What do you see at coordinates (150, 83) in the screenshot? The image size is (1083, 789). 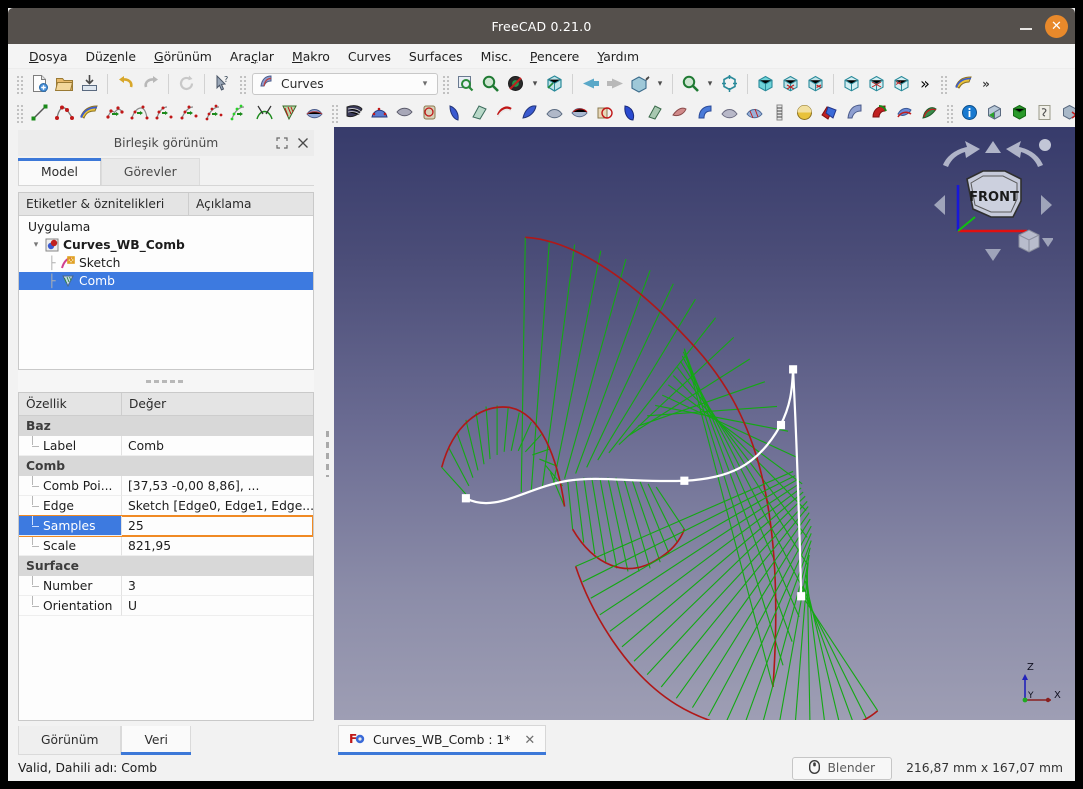 I see `redo-icon` at bounding box center [150, 83].